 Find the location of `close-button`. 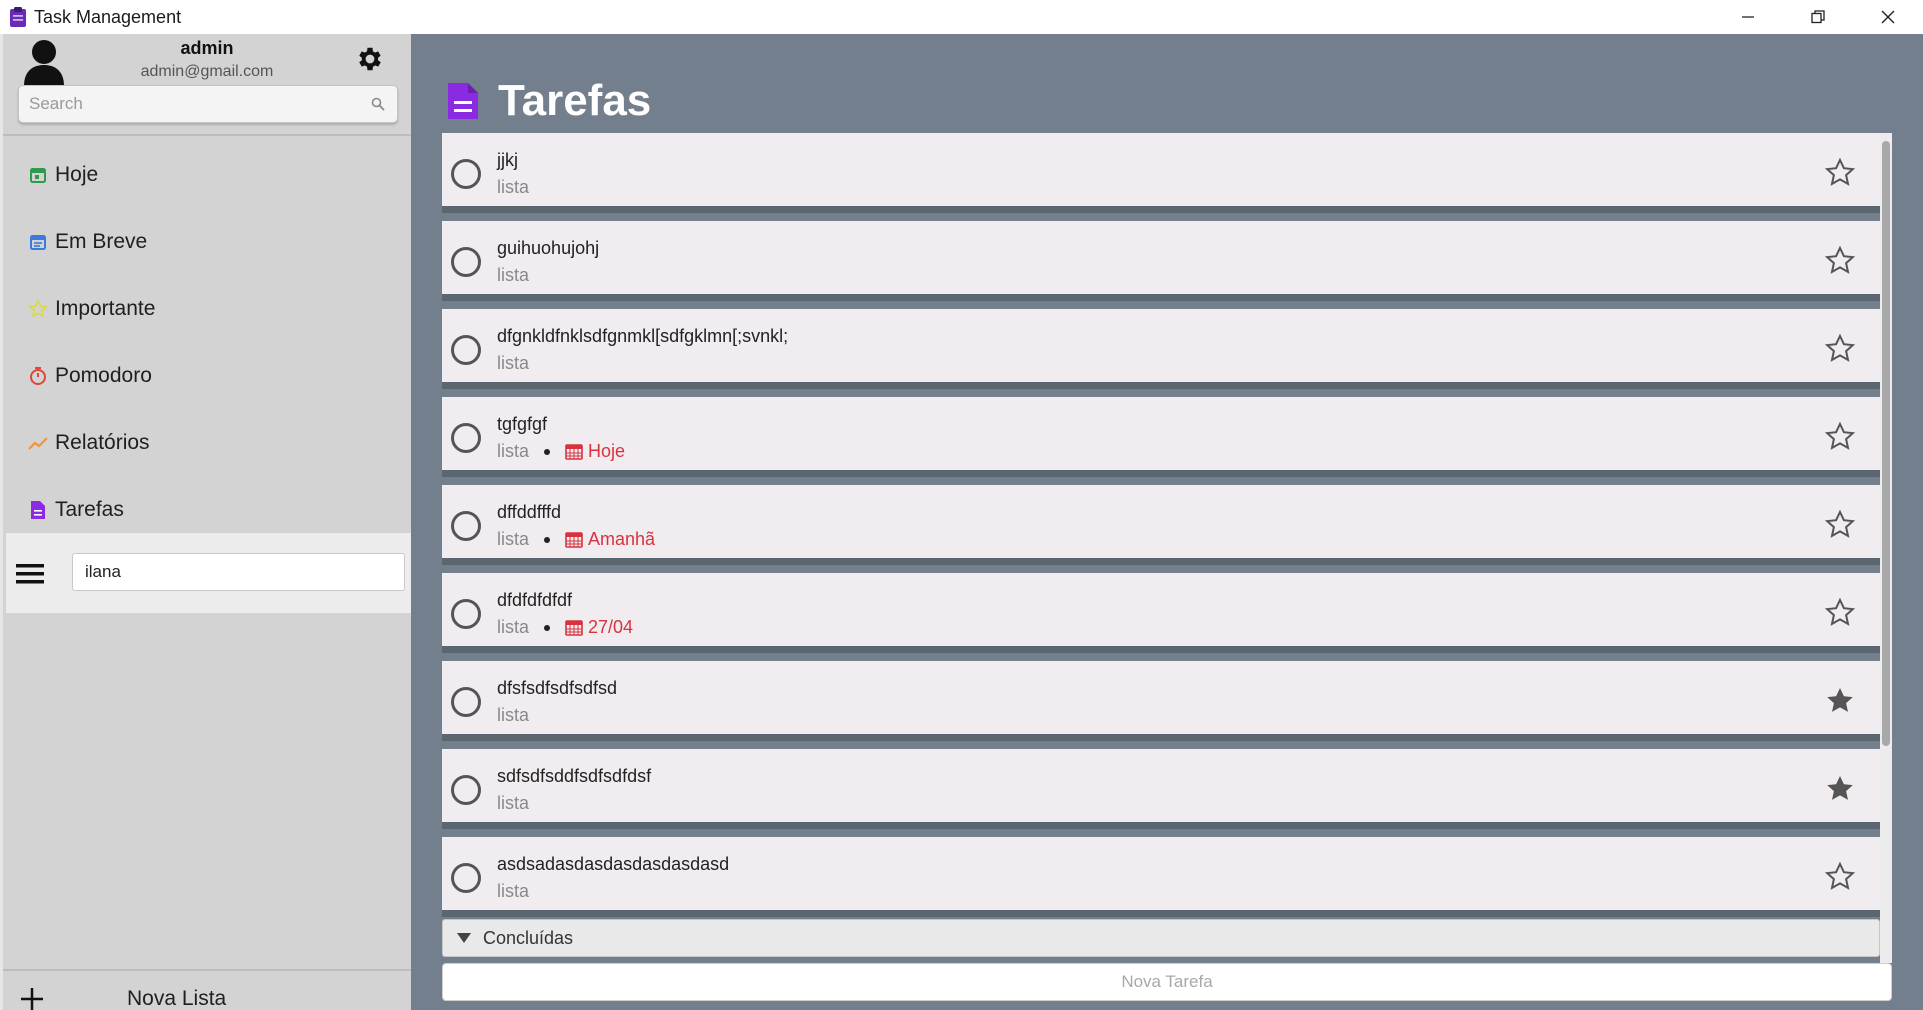

close-button is located at coordinates (1888, 17).